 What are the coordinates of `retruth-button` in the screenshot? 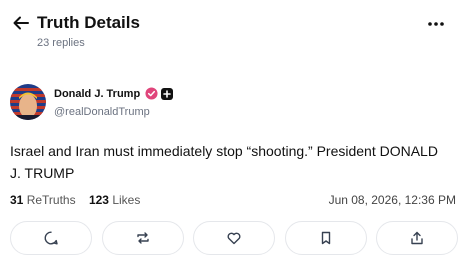 It's located at (142, 238).